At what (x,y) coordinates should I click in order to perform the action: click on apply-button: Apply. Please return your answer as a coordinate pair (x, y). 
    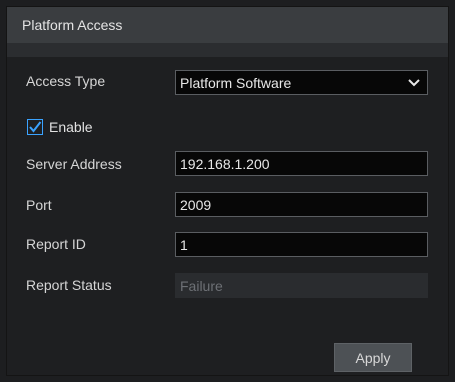
    Looking at the image, I should click on (373, 357).